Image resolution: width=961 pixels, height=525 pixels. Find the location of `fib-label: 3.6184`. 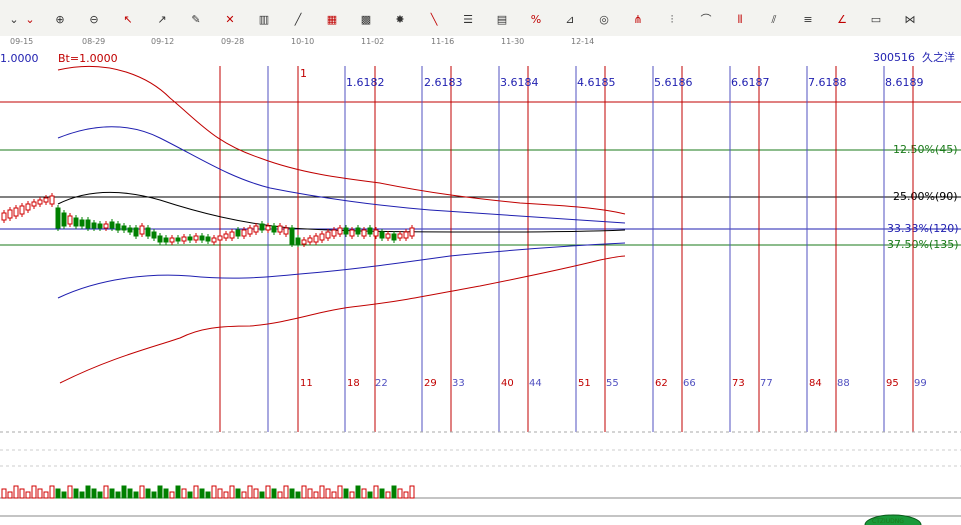

fib-label: 3.6184 is located at coordinates (519, 82).